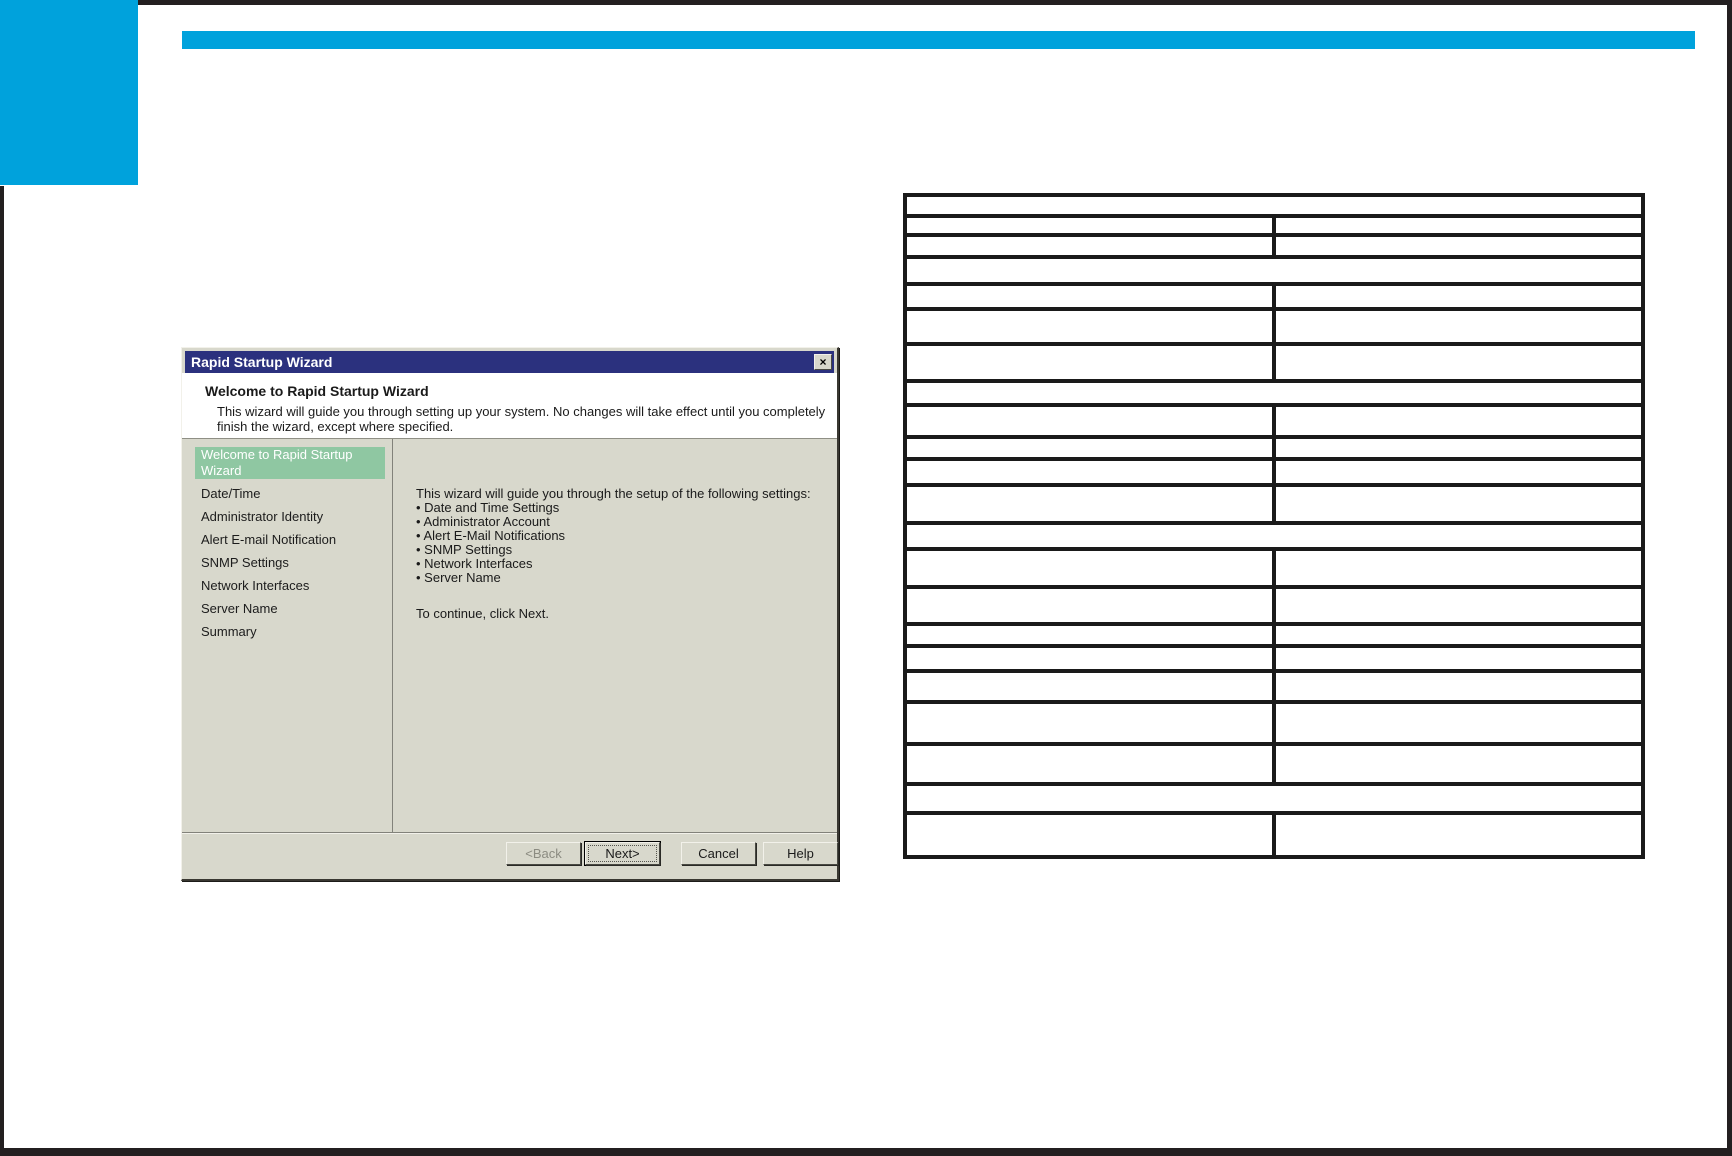 The image size is (1732, 1156). What do you see at coordinates (255, 586) in the screenshot?
I see `nav-item-network-interfaces: Network Interfaces` at bounding box center [255, 586].